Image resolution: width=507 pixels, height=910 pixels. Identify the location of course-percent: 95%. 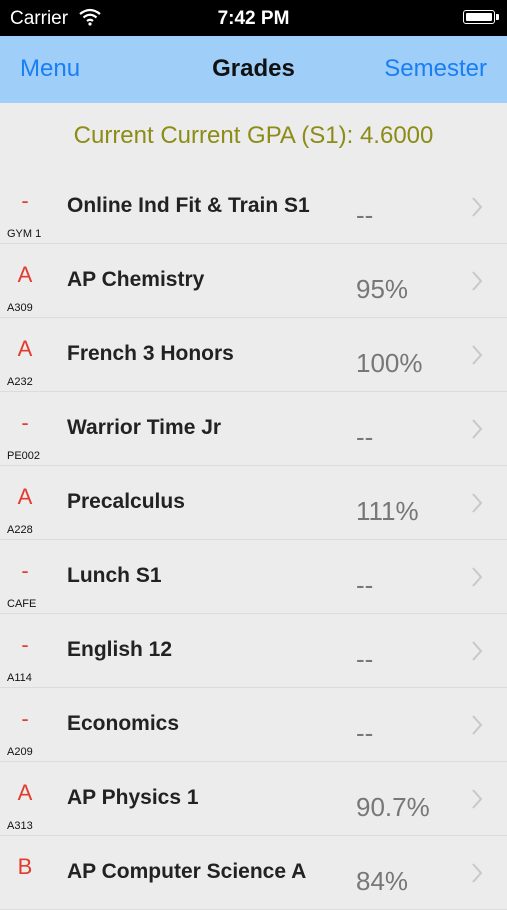
(382, 289).